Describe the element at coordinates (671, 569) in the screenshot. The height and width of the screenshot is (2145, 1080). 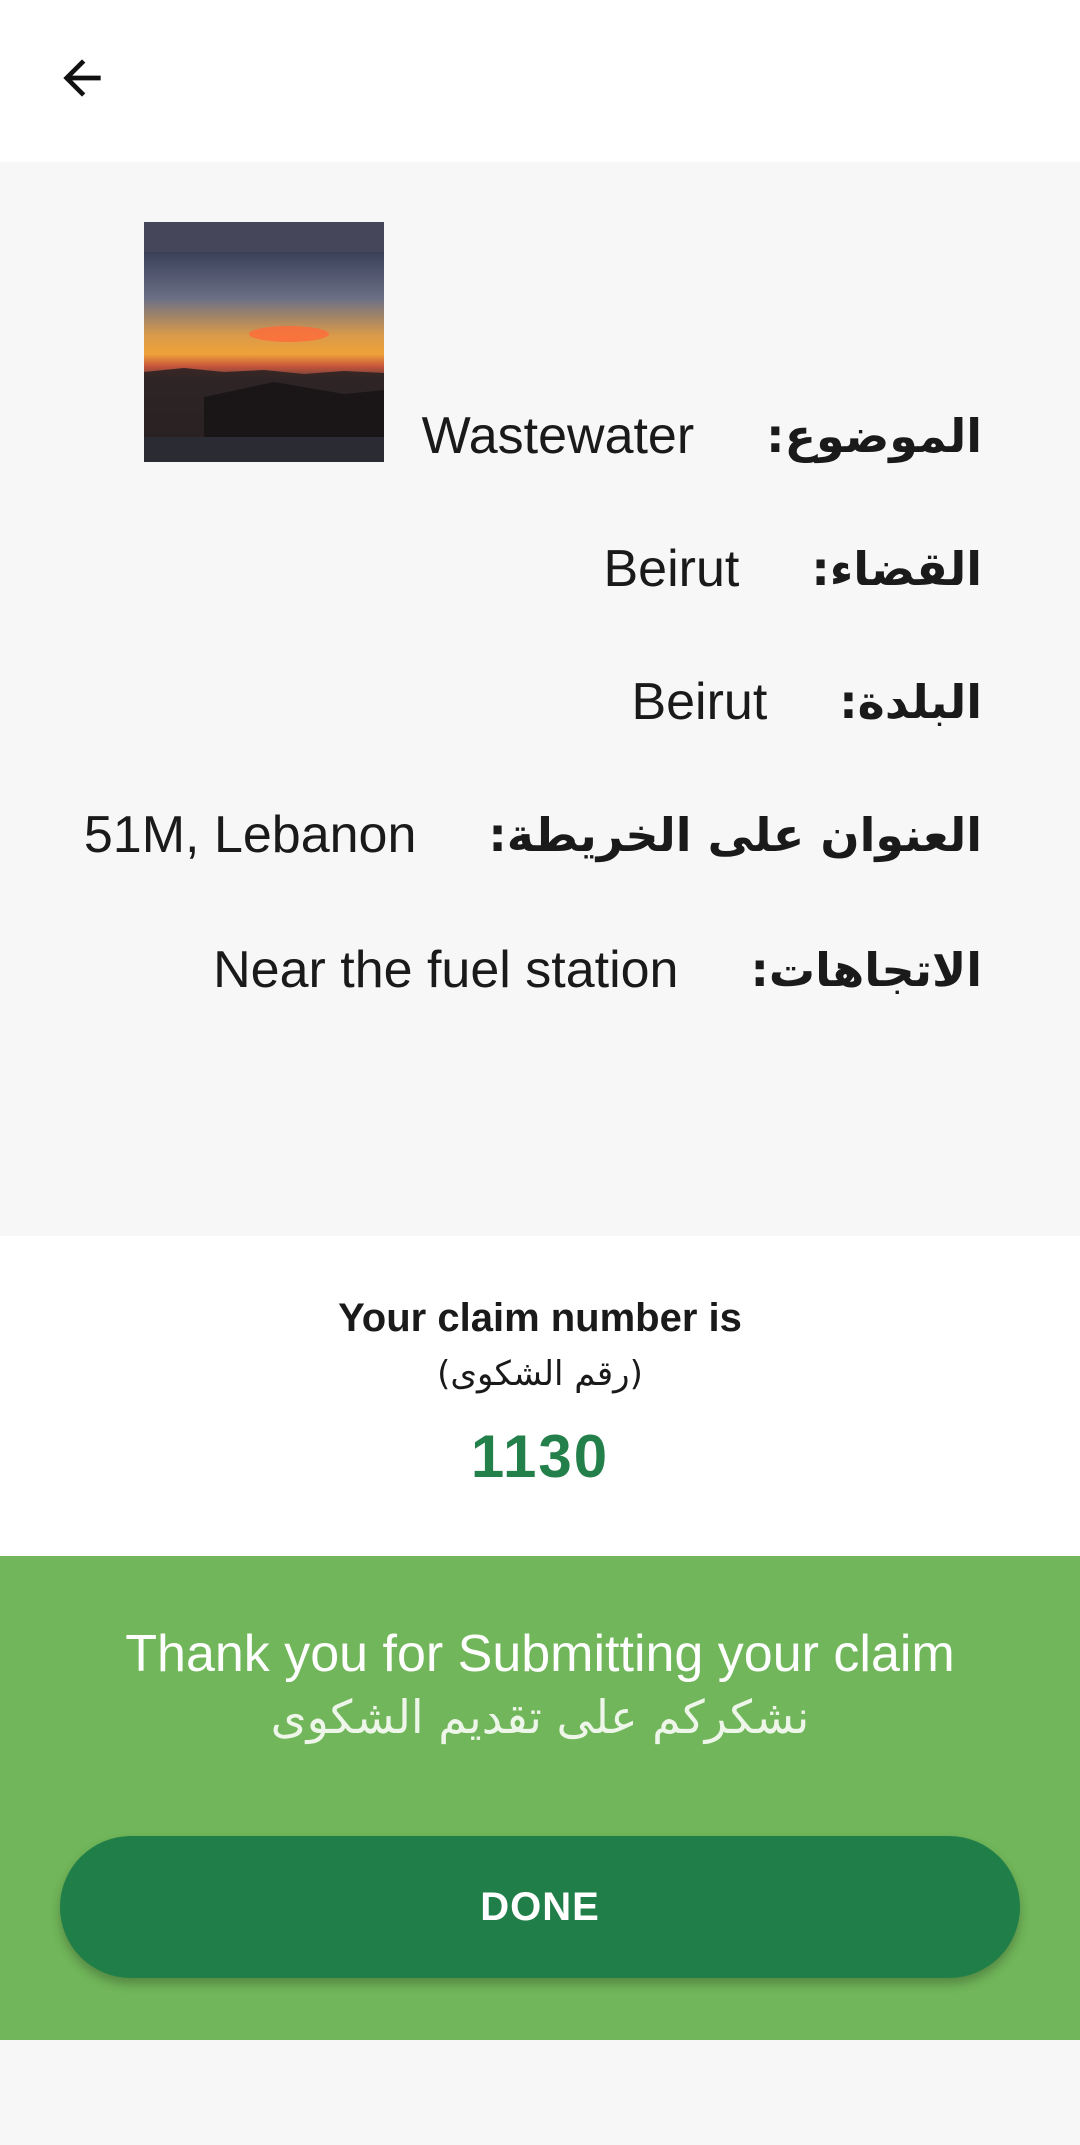
I see `district-value: Beirut` at that location.